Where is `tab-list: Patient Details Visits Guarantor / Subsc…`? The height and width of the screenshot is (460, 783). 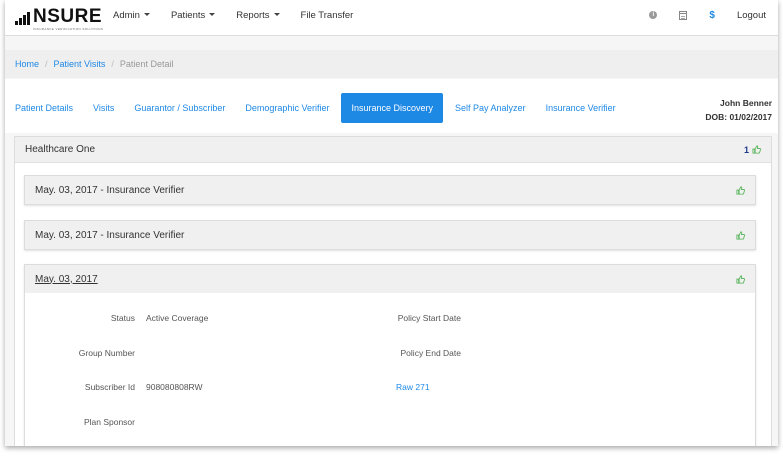
tab-list: Patient Details Visits Guarantor / Subsc… is located at coordinates (315, 108).